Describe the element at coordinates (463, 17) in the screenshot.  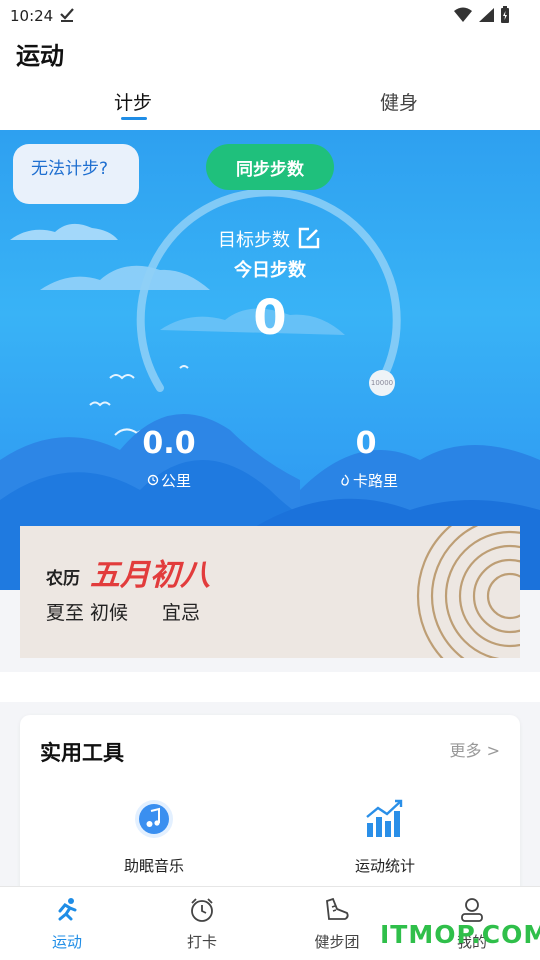
I see `wifi-icon` at that location.